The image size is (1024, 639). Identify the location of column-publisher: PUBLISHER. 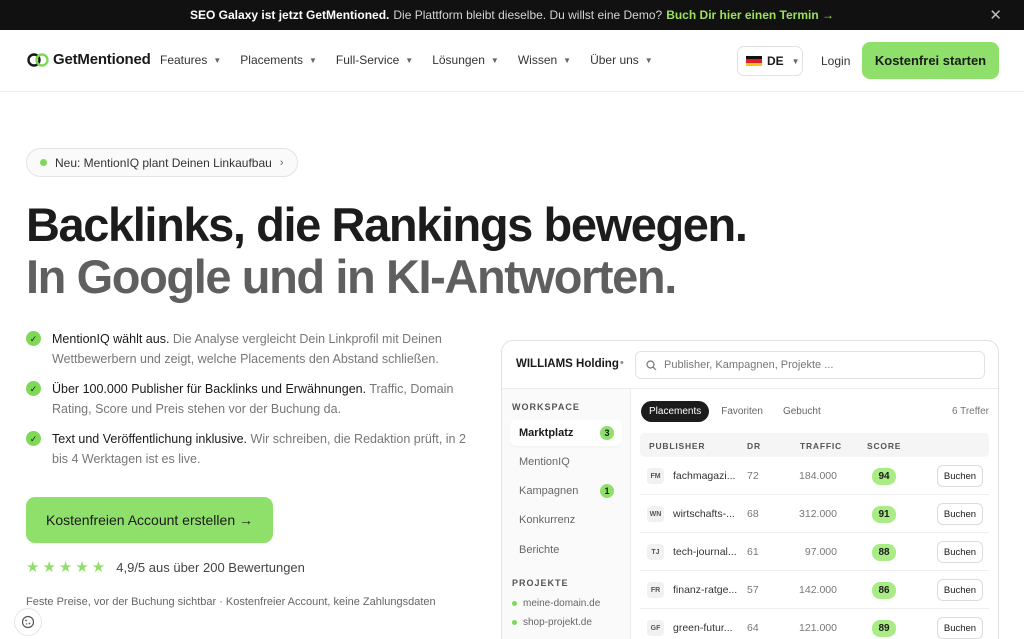
(677, 446).